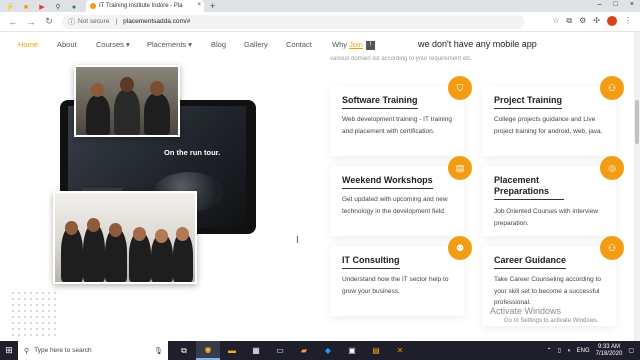  Describe the element at coordinates (280, 350) in the screenshot. I see `terminal-icon: ▭` at that location.